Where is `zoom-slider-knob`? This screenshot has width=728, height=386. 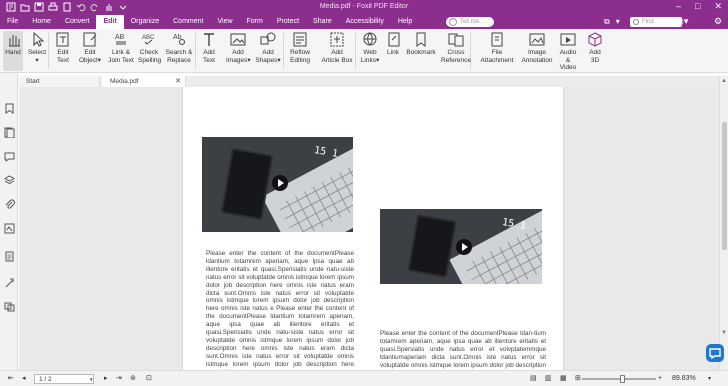 zoom-slider-knob is located at coordinates (622, 379).